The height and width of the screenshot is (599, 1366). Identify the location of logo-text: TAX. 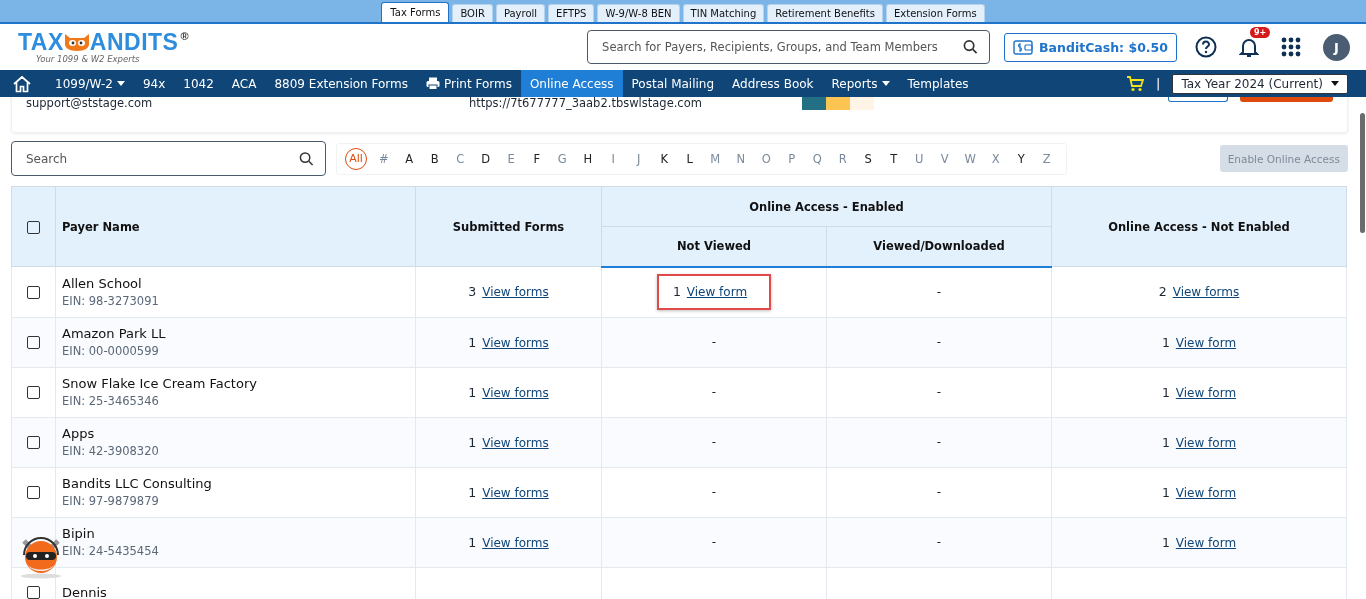
(41, 42).